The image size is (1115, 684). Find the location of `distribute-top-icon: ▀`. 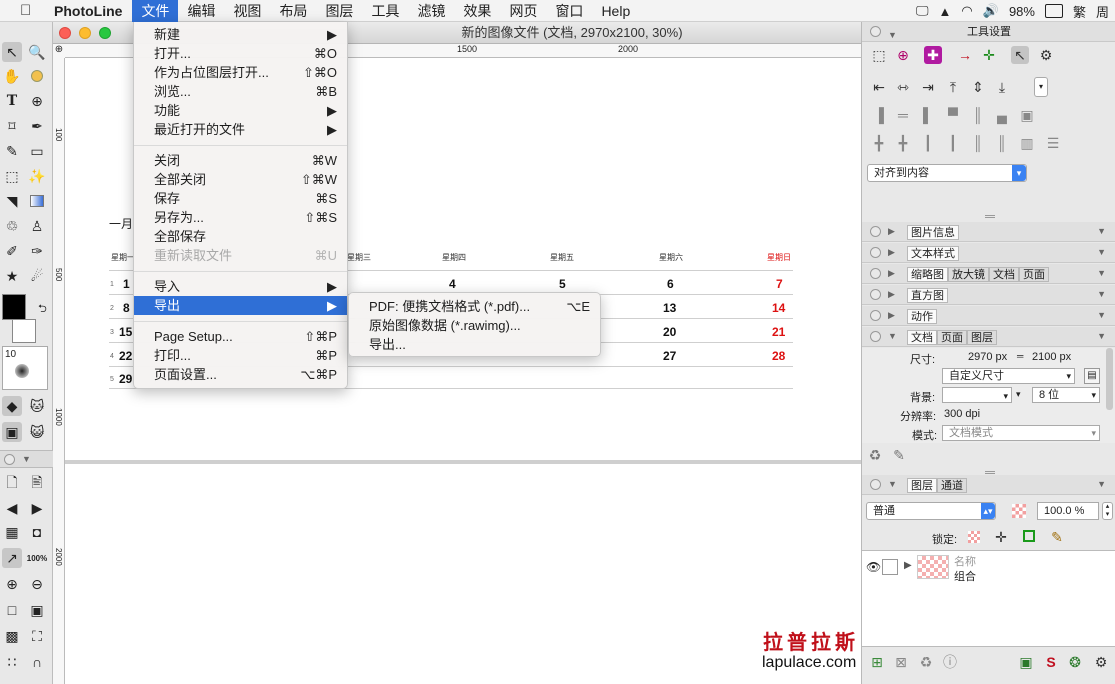

distribute-top-icon: ▀ is located at coordinates (953, 115).